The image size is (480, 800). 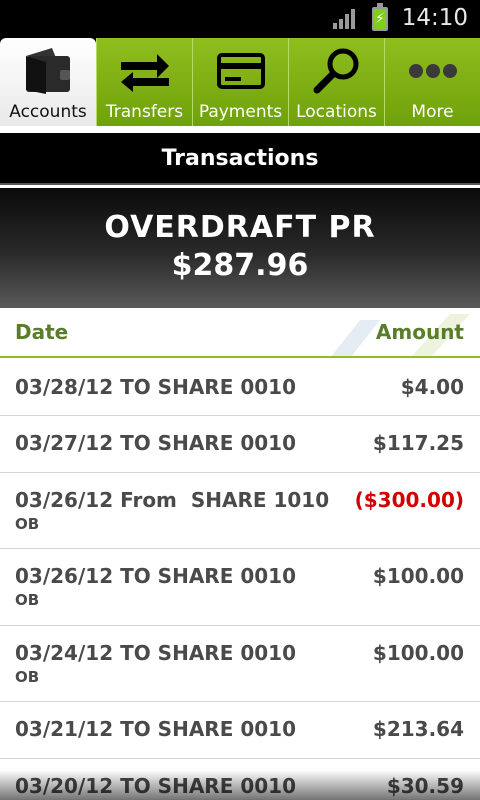 I want to click on page-title: Transactions, so click(x=240, y=158).